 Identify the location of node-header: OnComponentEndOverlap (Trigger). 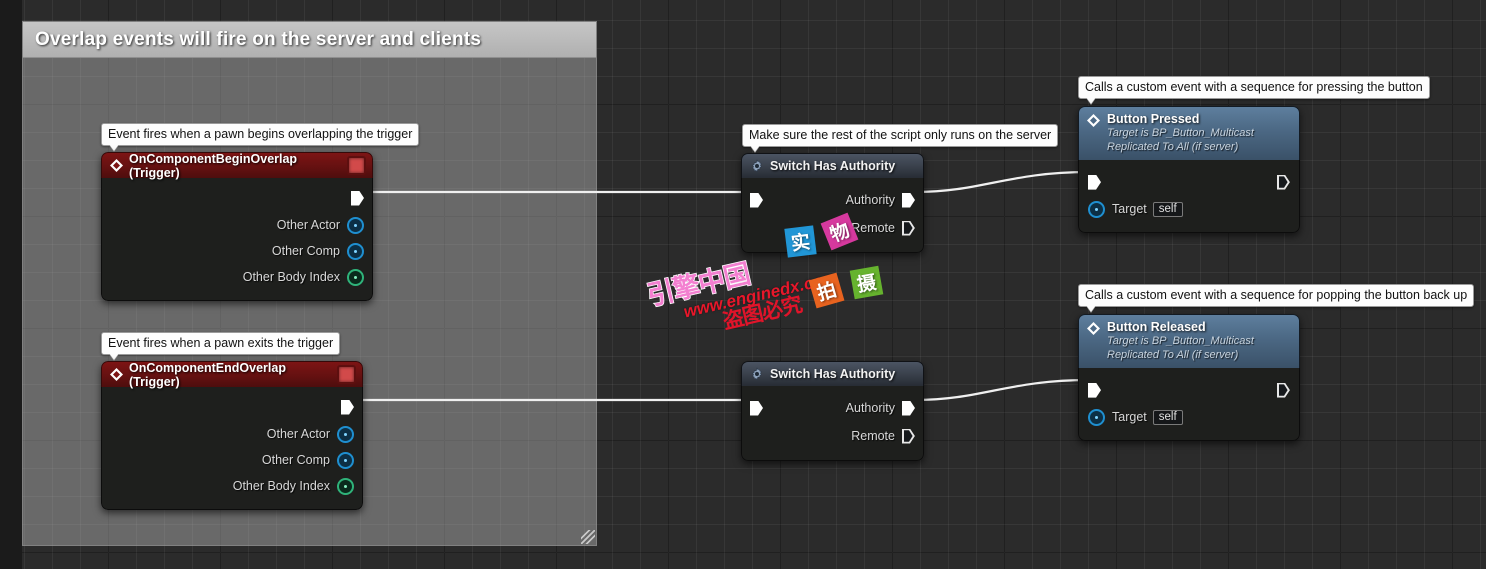
(232, 375).